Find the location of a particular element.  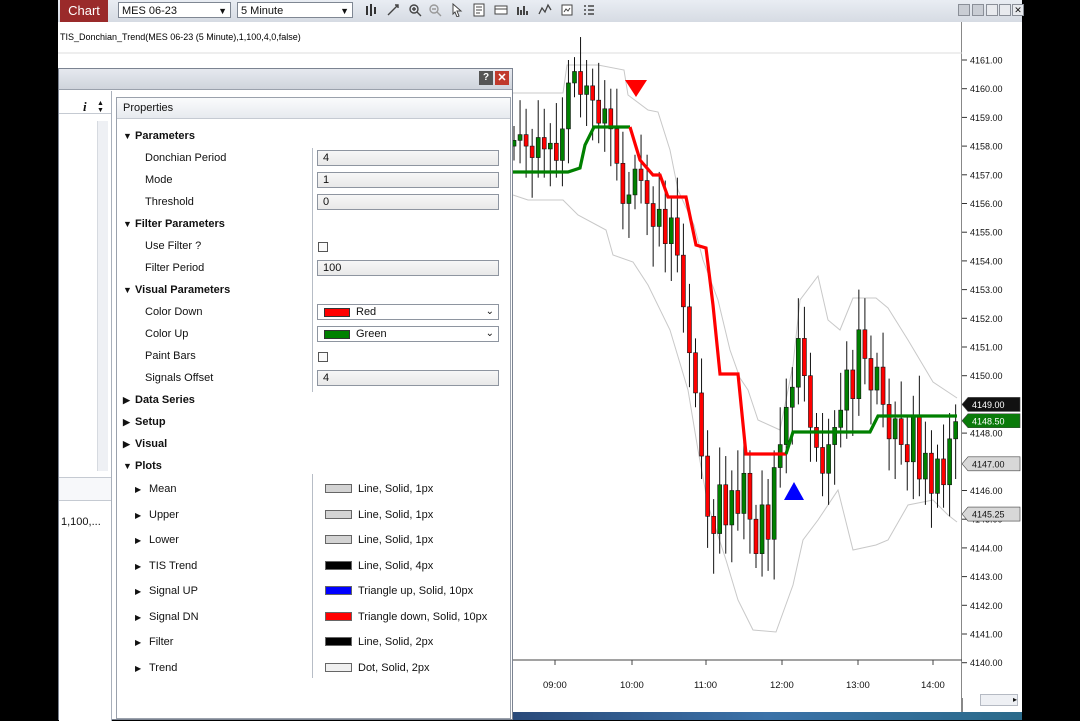

signals-offset-label: Signals Offset is located at coordinates (179, 378).